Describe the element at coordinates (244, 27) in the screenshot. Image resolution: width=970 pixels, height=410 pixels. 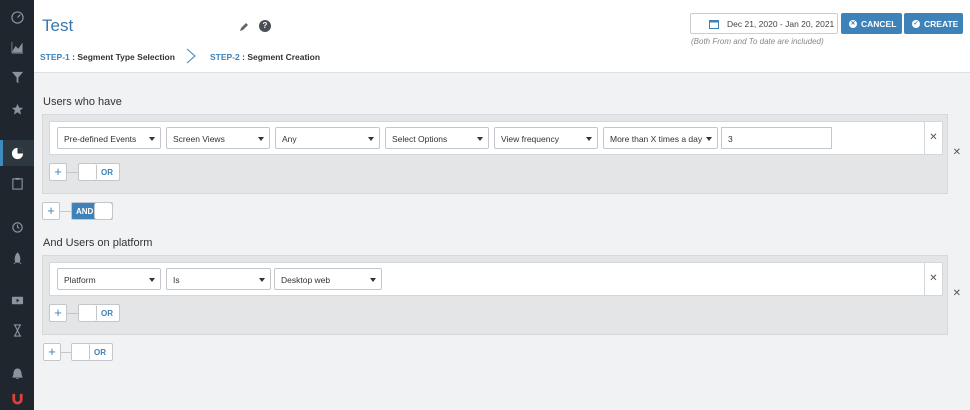
I see `pencil-icon` at that location.